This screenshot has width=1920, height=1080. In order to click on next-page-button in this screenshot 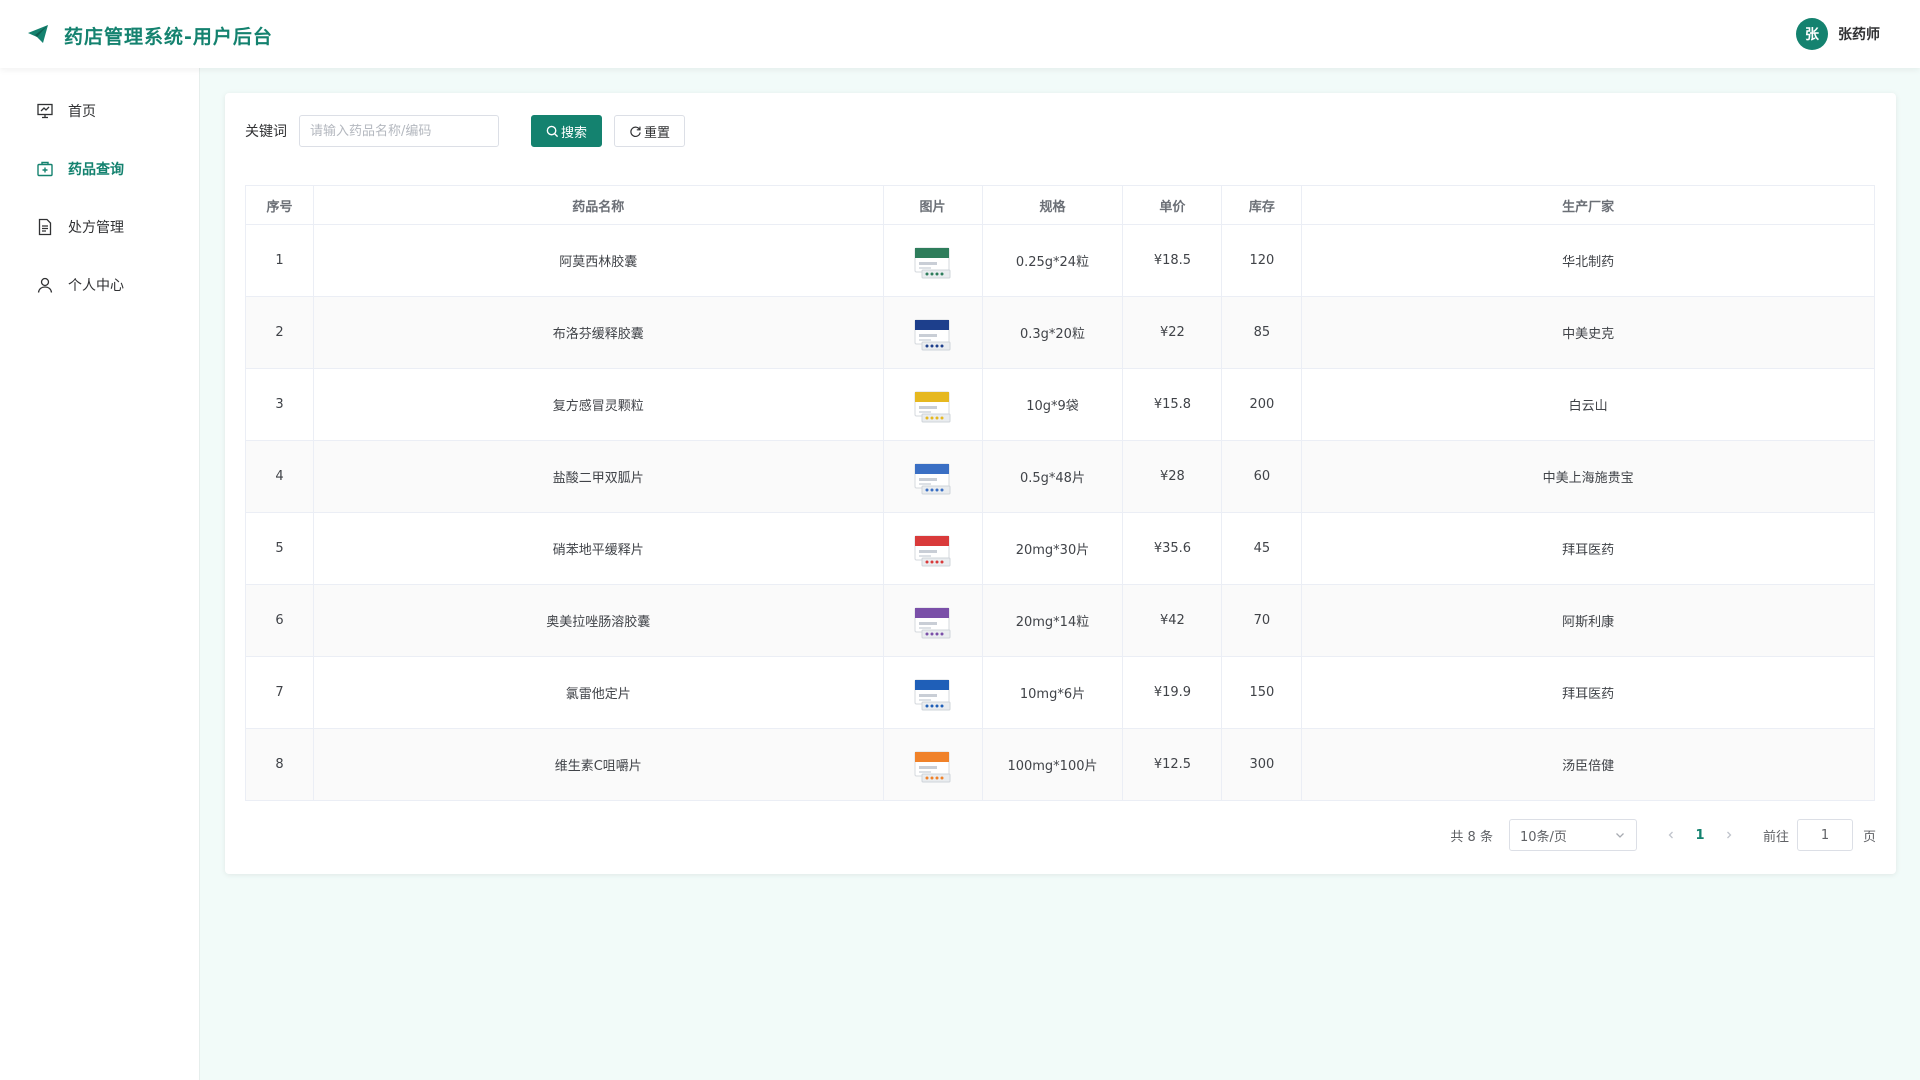, I will do `click(1729, 835)`.